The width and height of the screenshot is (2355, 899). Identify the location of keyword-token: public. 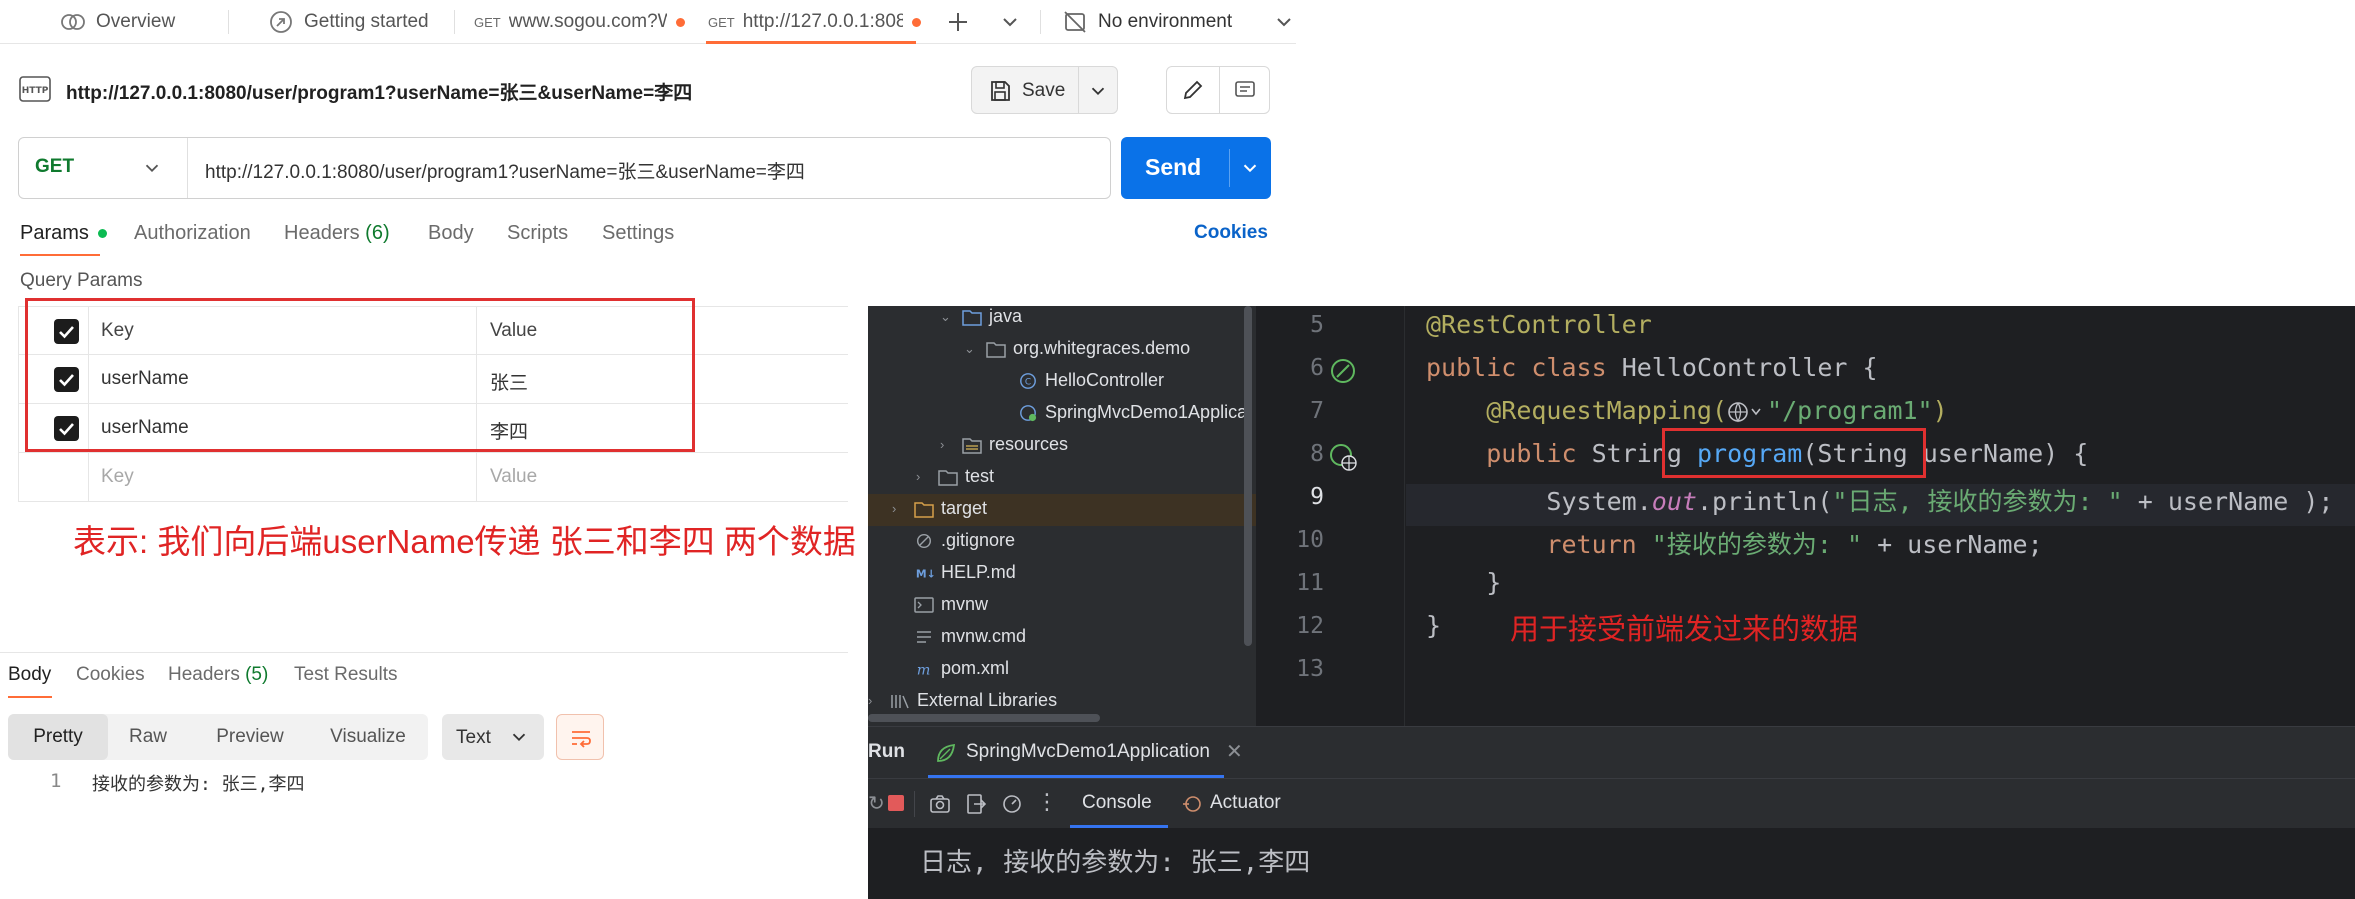
(1531, 453).